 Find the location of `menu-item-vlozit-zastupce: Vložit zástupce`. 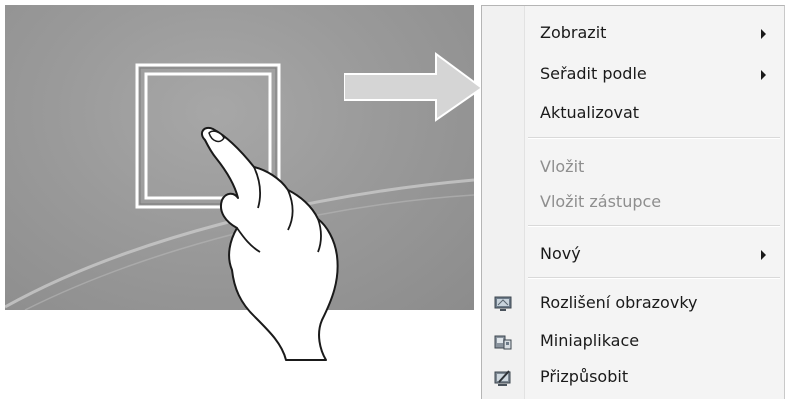

menu-item-vlozit-zastupce: Vložit zástupce is located at coordinates (633, 203).